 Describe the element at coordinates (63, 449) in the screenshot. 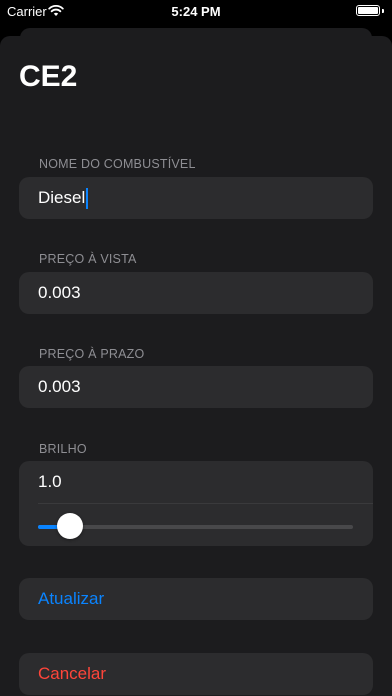

I see `brightness-header: BRILHO` at that location.